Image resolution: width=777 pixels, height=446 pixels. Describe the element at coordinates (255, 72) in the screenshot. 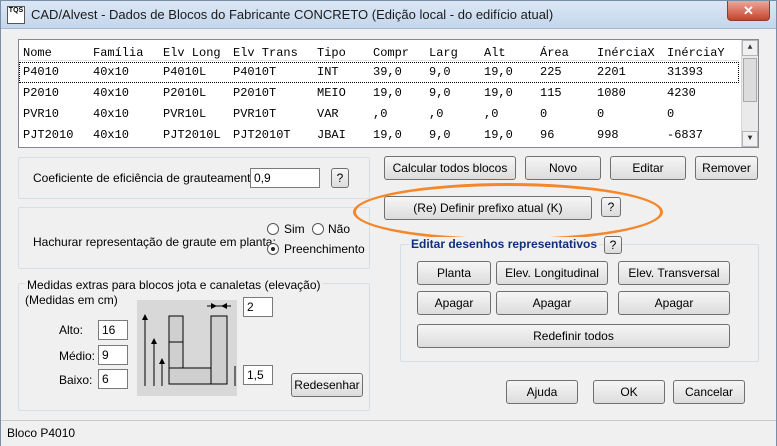

I see `cell: P4010T` at that location.